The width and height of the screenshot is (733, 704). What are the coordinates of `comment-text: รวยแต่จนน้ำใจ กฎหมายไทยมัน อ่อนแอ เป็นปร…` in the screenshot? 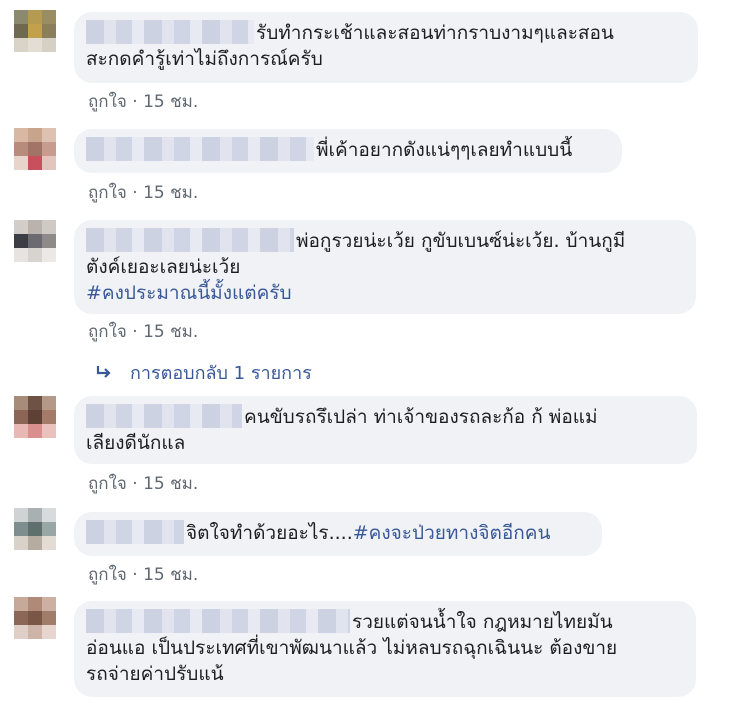 It's located at (352, 647).